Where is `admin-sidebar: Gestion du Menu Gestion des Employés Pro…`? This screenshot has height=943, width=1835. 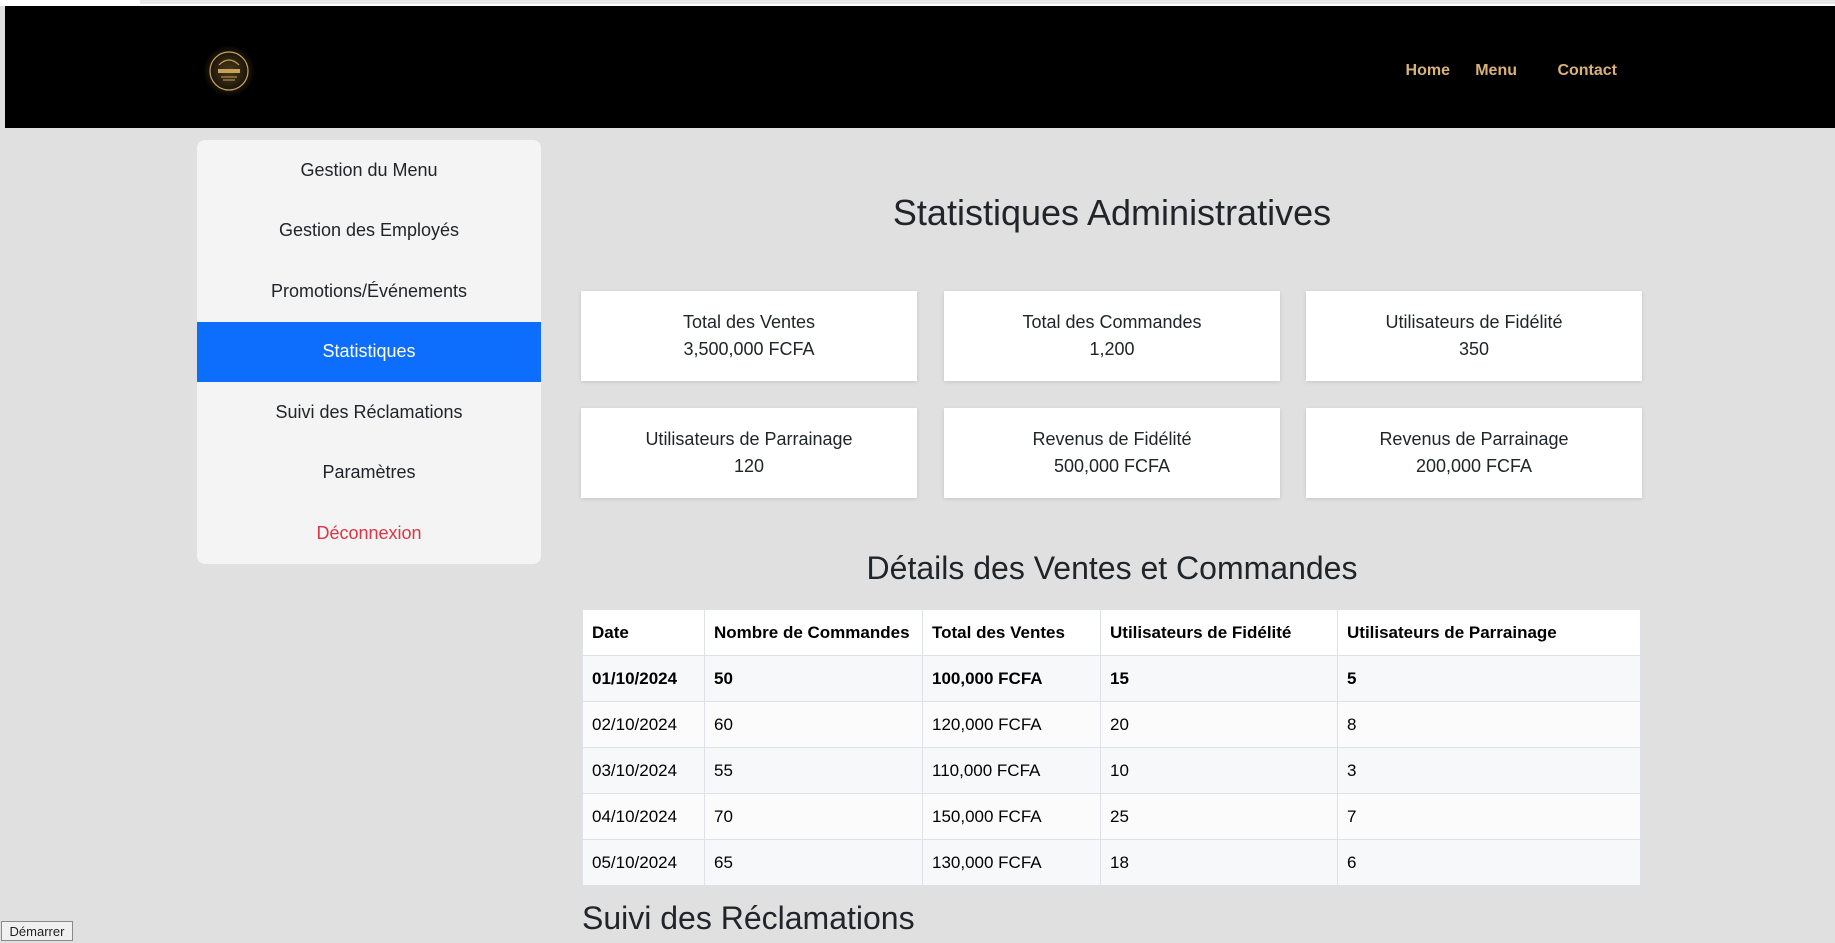
admin-sidebar: Gestion du Menu Gestion des Employés Pro… is located at coordinates (369, 352).